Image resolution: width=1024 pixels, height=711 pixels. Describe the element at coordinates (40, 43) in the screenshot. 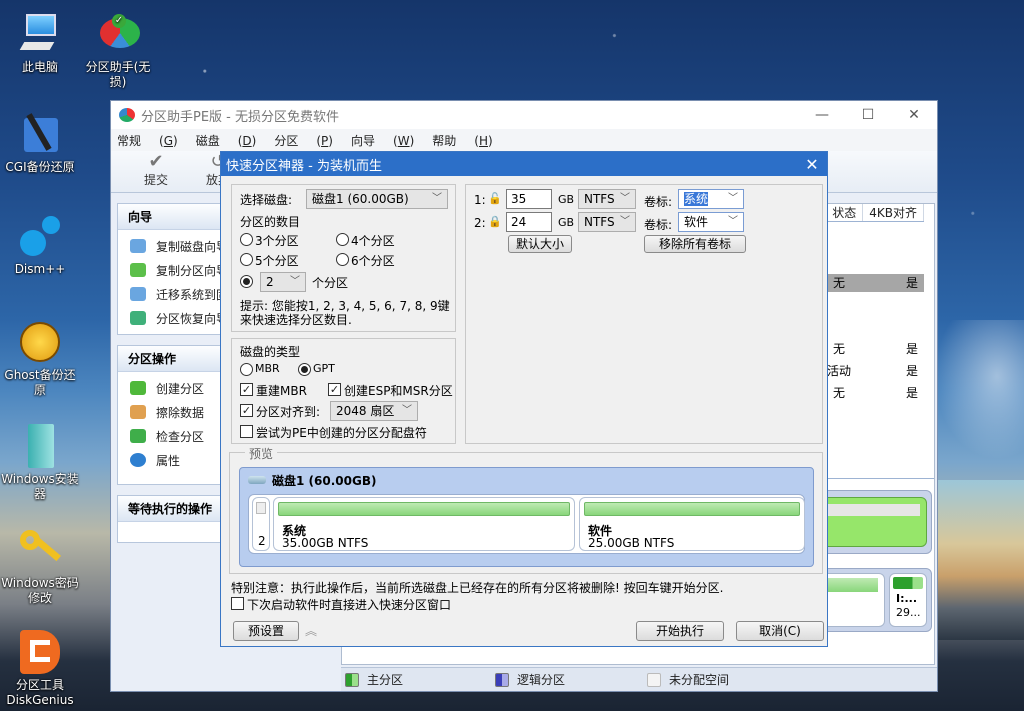

I see `desktop-icon-this-pc: 此电脑` at that location.